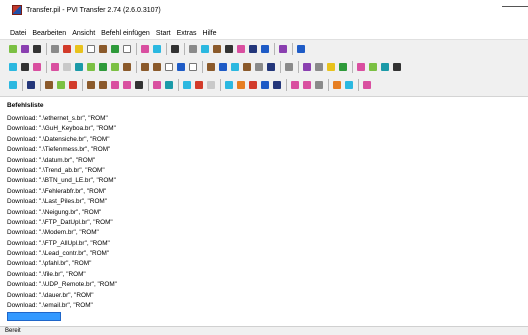 This screenshot has width=528, height=335. Describe the element at coordinates (37, 49) in the screenshot. I see `save-button` at that location.